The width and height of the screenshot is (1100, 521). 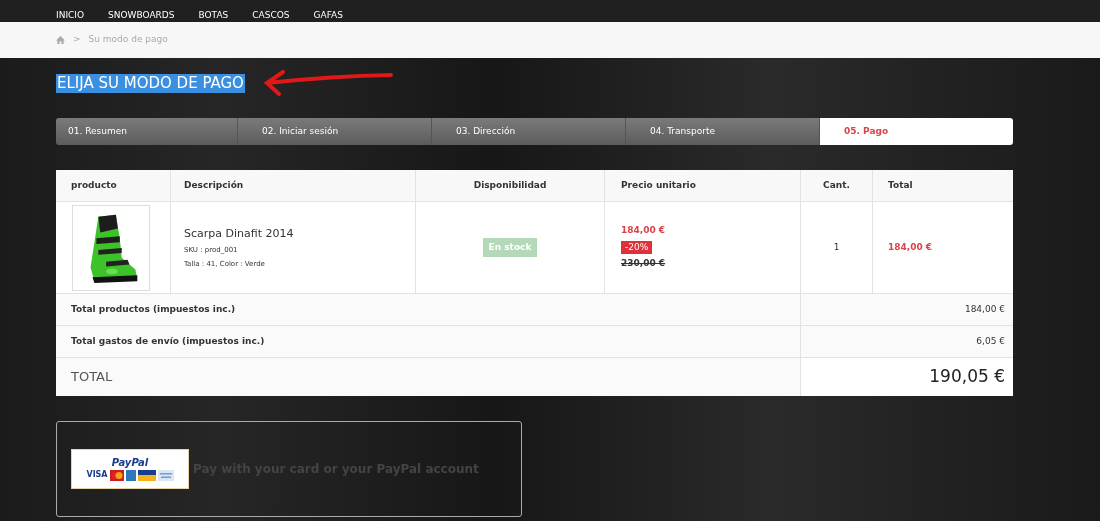 What do you see at coordinates (70, 15) in the screenshot?
I see `nav-link: INICIO` at bounding box center [70, 15].